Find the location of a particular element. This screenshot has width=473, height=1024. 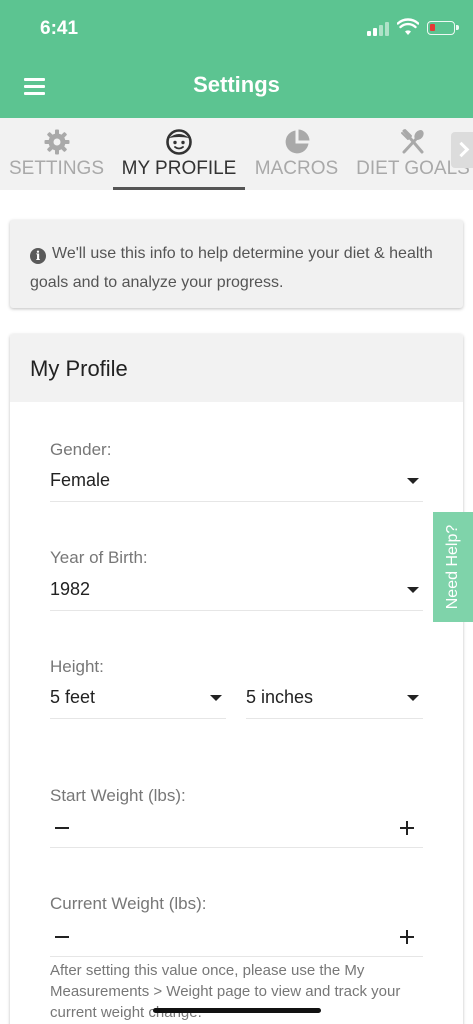

current-weight-increment-button is located at coordinates (407, 937).